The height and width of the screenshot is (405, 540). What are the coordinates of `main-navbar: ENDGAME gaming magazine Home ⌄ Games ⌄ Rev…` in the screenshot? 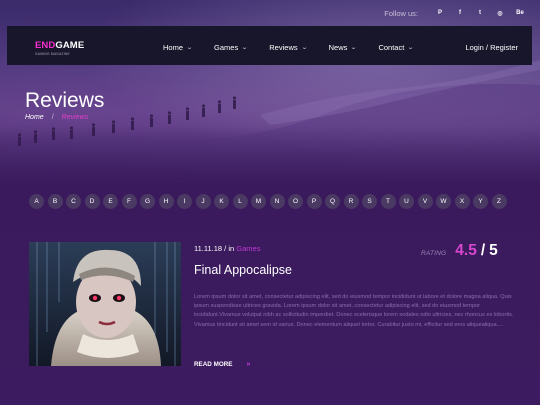 It's located at (269, 45).